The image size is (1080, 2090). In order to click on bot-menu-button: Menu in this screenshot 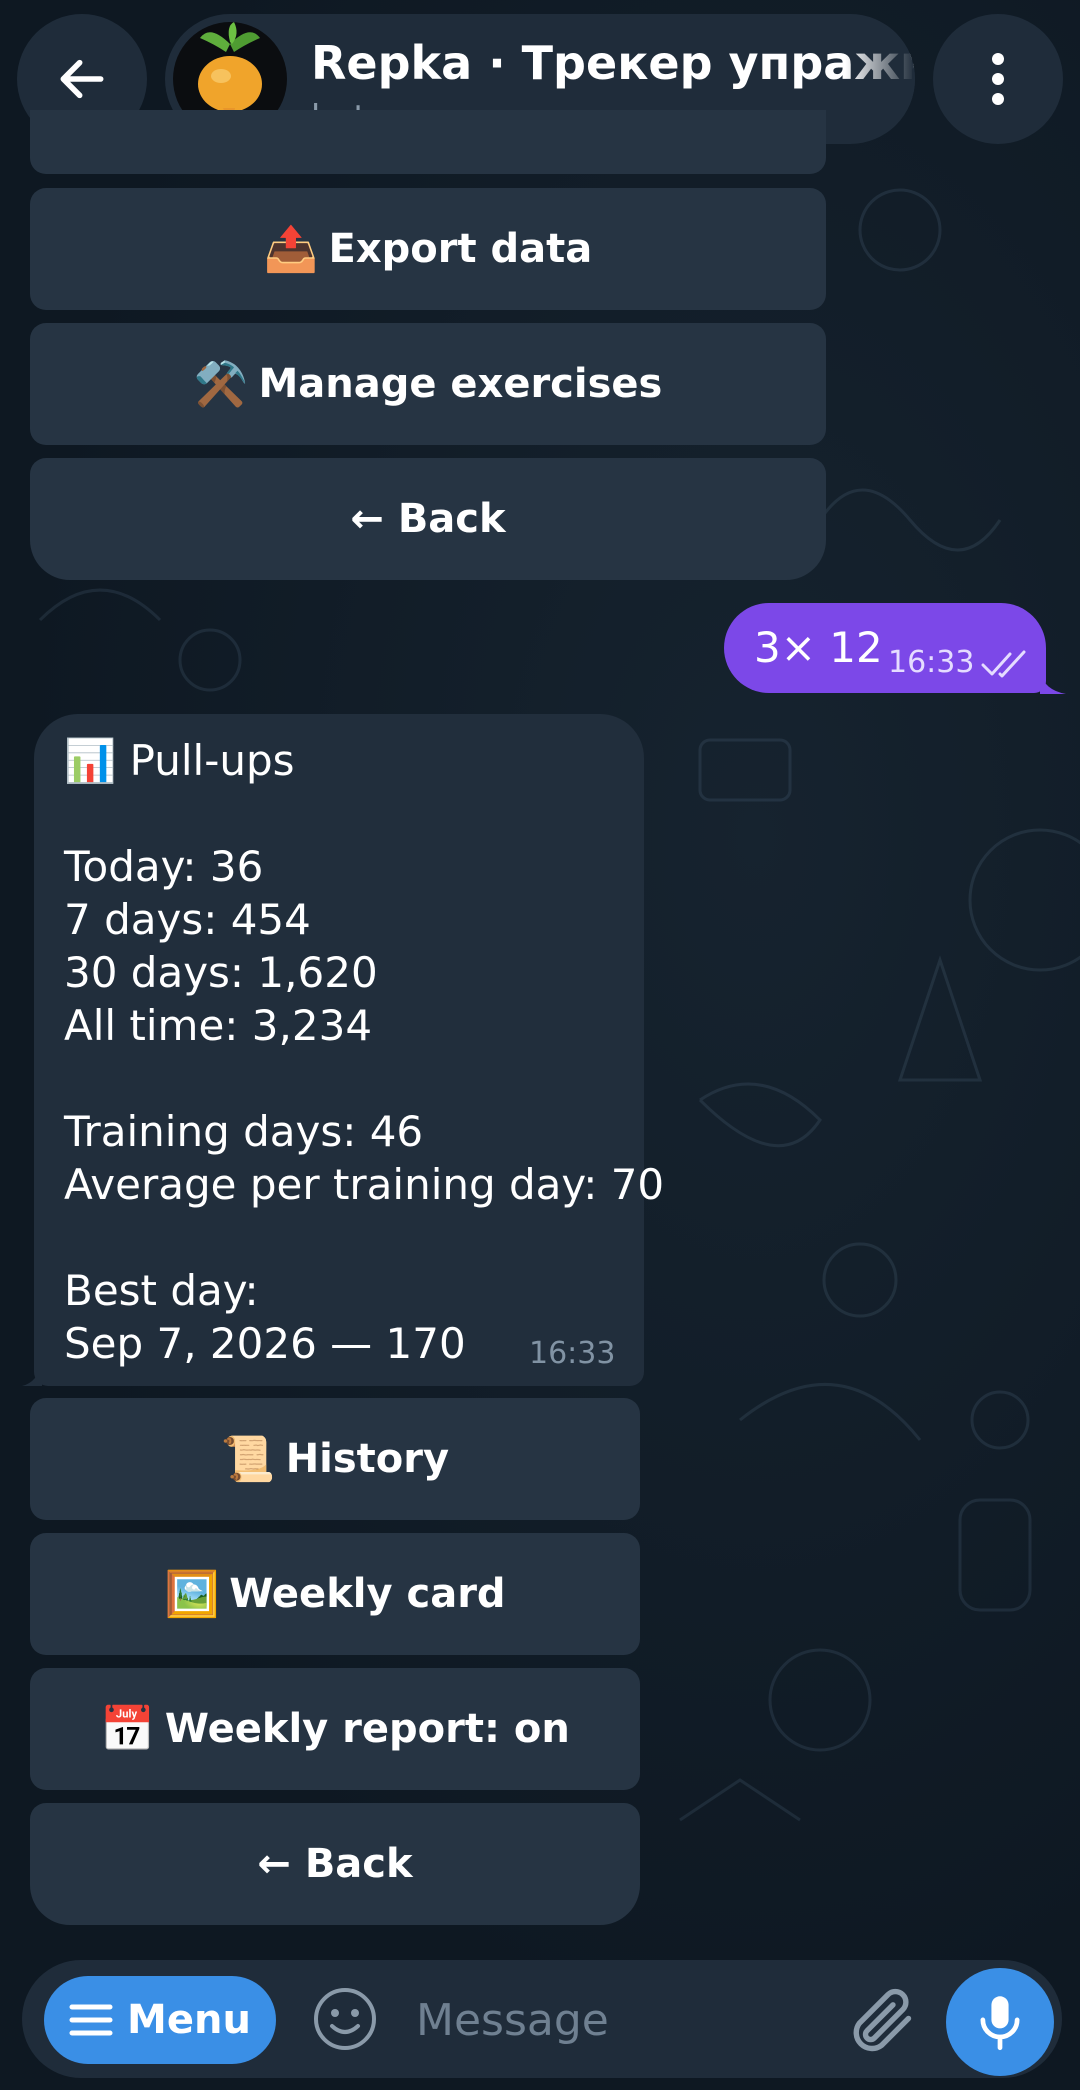, I will do `click(160, 2020)`.